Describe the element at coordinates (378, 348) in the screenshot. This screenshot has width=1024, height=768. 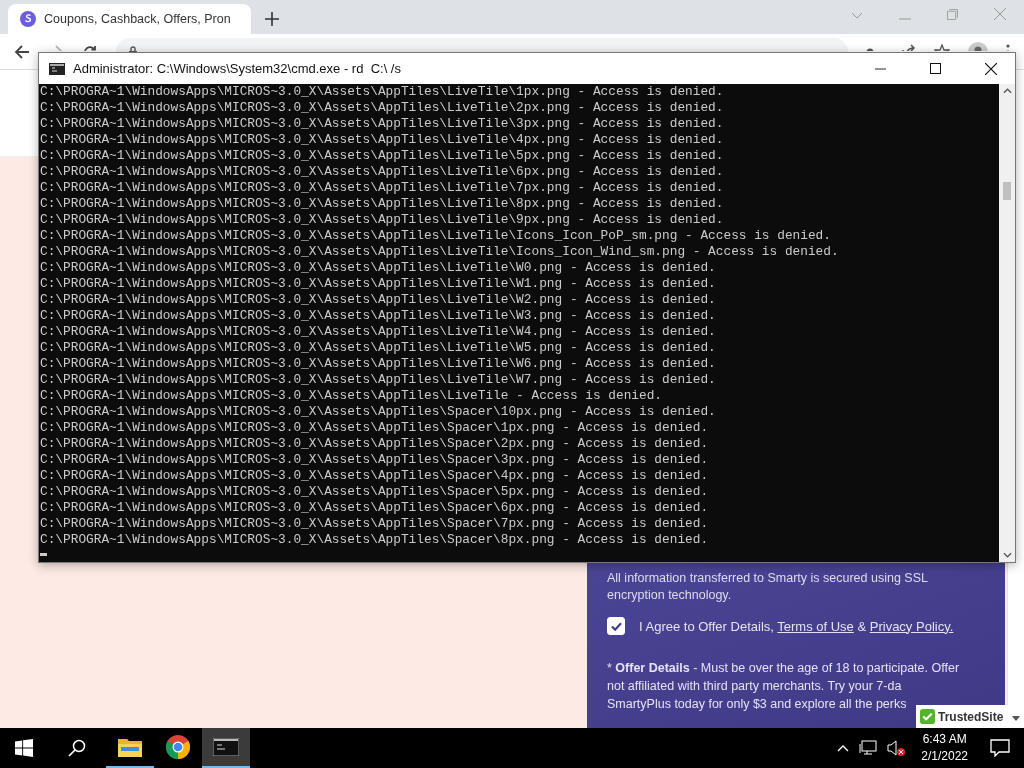
I see `console-line: C:\PROGRA~1\WindowsApps\MICROS~3.0_X\Assets\AppTiles\LiveTile\W5.png - Access is denied.` at that location.